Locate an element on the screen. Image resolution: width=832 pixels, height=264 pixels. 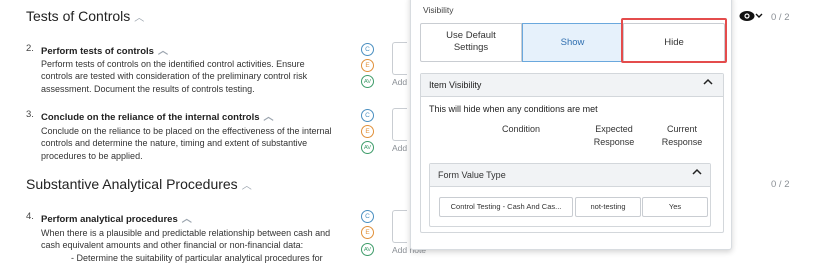
section-title-substantive-analytical-procedures: Substantive Analytical Procedures ︿ is located at coordinates (139, 184).